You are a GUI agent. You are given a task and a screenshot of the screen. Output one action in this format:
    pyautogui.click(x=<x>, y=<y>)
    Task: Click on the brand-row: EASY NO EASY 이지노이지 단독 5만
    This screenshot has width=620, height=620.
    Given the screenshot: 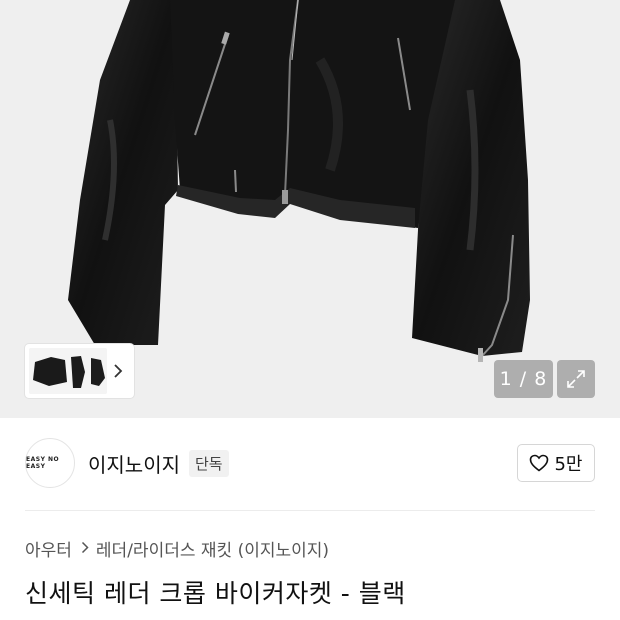 What is the action you would take?
    pyautogui.click(x=310, y=463)
    